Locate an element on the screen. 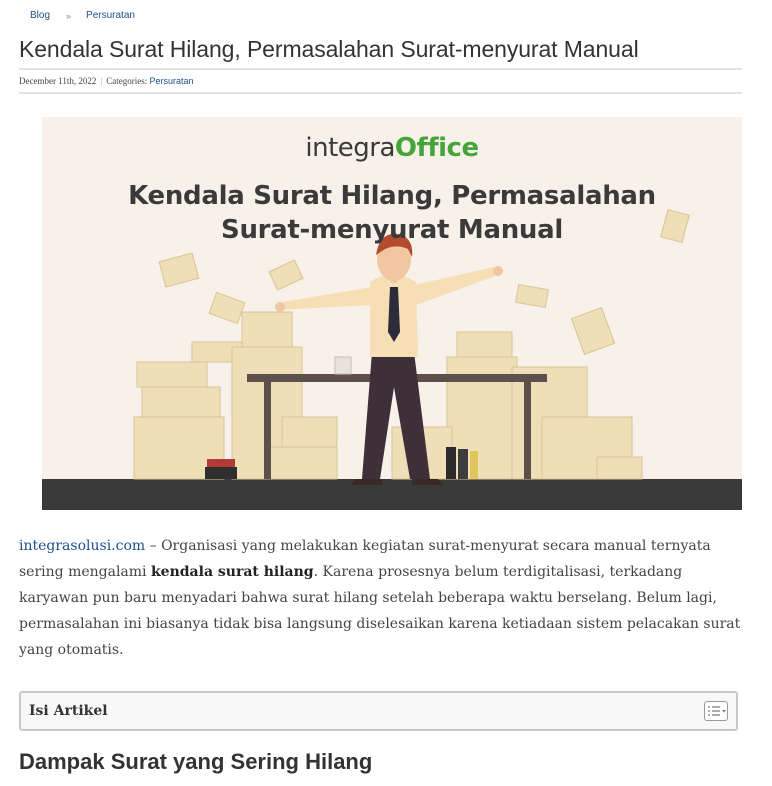  intro-bold-text: kendala surat hilang is located at coordinates (232, 572).